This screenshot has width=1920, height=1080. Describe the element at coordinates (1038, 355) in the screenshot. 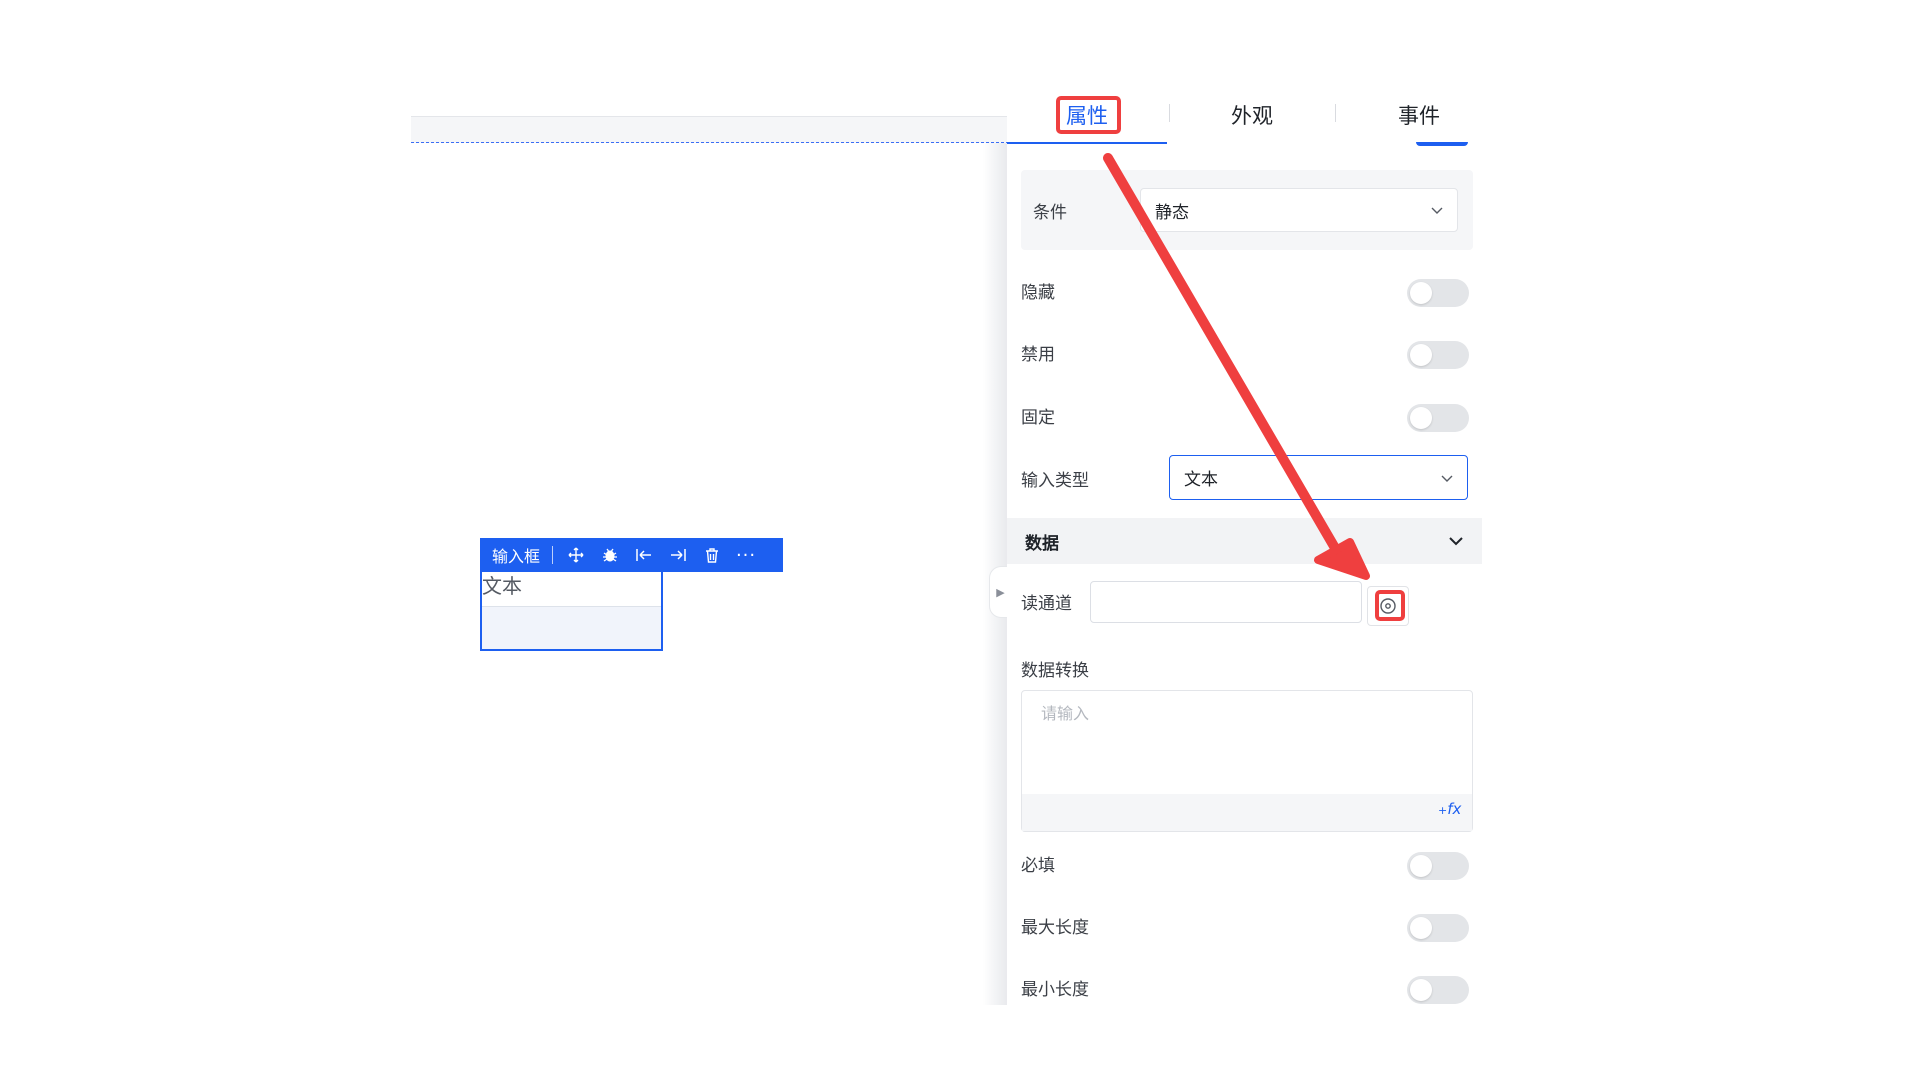

I see `disabled-label: 禁用` at that location.